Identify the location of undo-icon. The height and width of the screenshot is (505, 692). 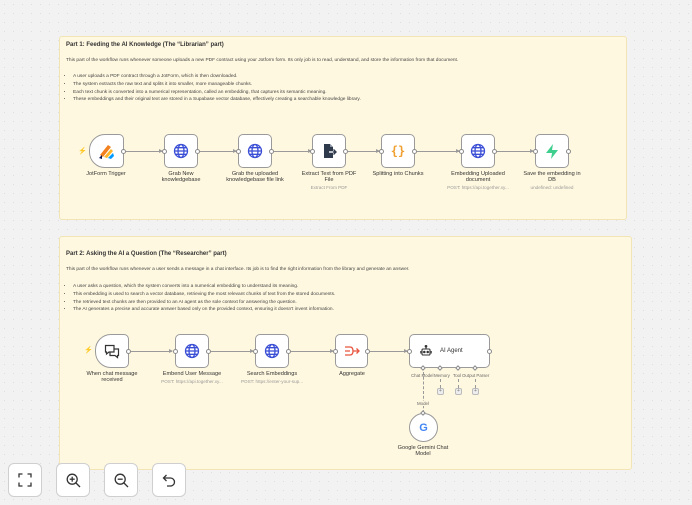
(169, 480).